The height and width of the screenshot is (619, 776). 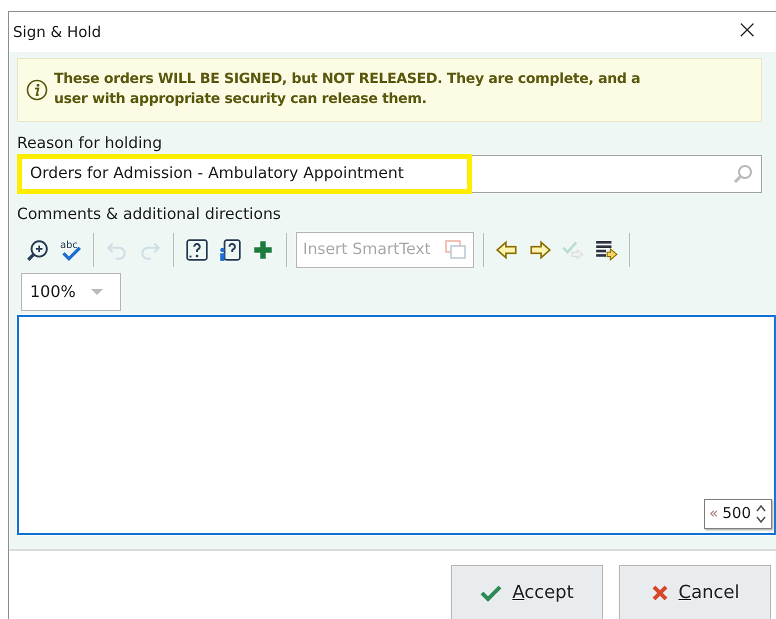 What do you see at coordinates (659, 593) in the screenshot?
I see `x-icon` at bounding box center [659, 593].